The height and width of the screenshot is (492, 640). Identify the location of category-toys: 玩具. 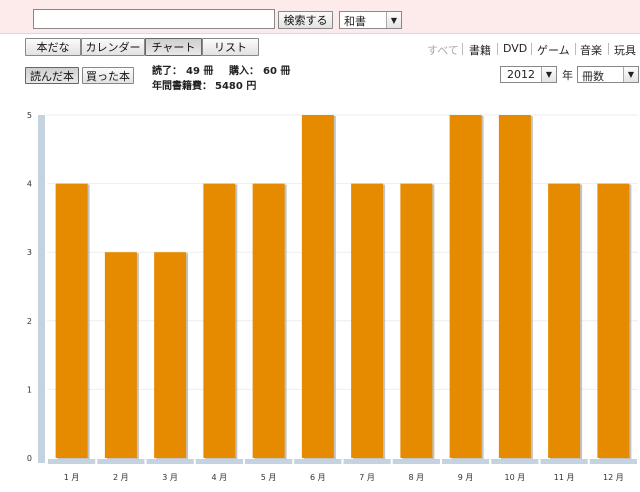
(625, 50).